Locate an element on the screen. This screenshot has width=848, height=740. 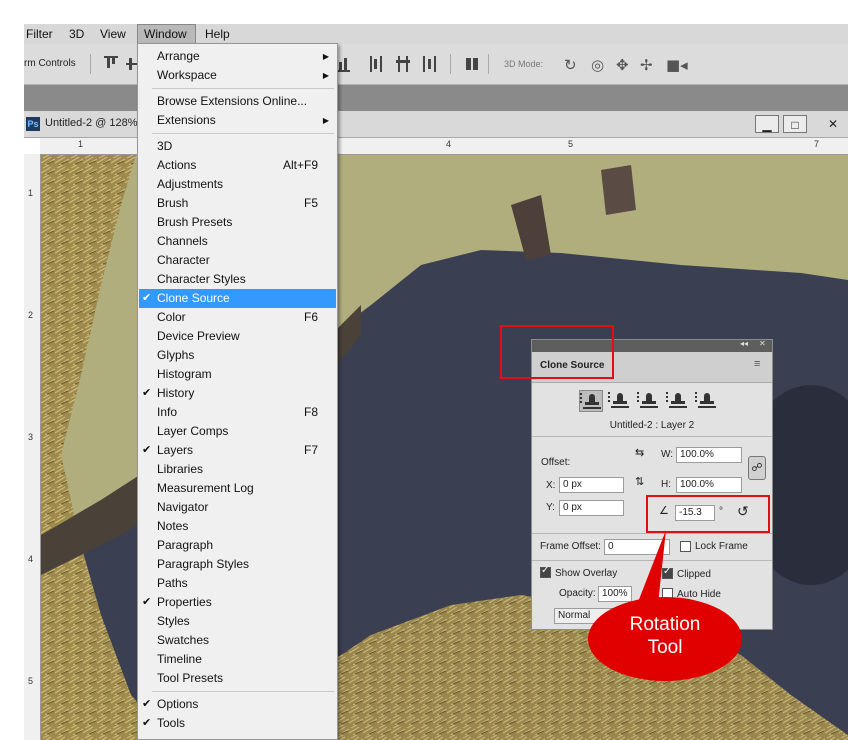
menu-item-notes: Notes is located at coordinates (237, 526).